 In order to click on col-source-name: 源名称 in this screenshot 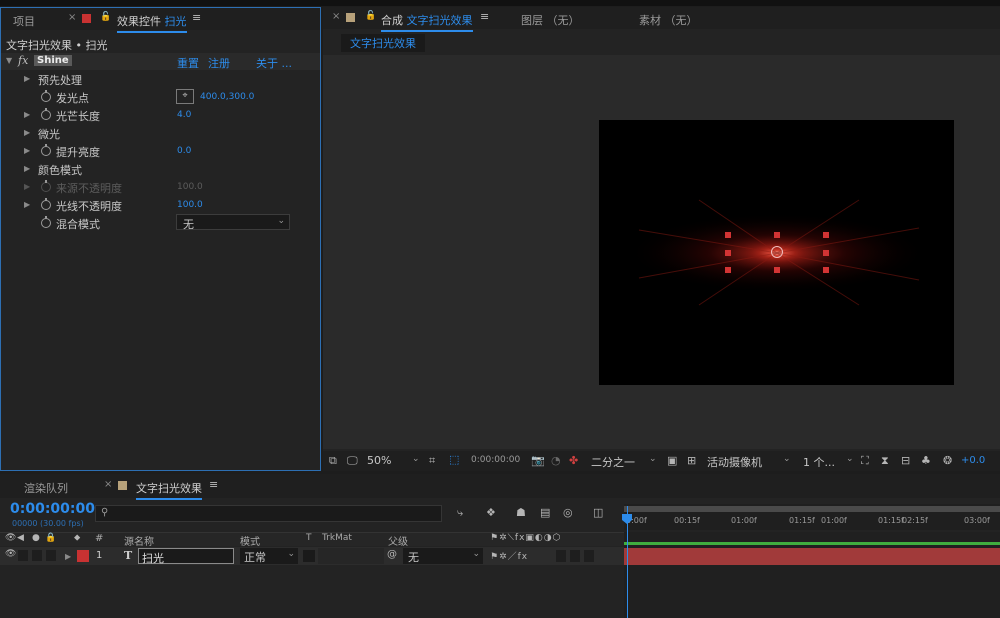, I will do `click(139, 540)`.